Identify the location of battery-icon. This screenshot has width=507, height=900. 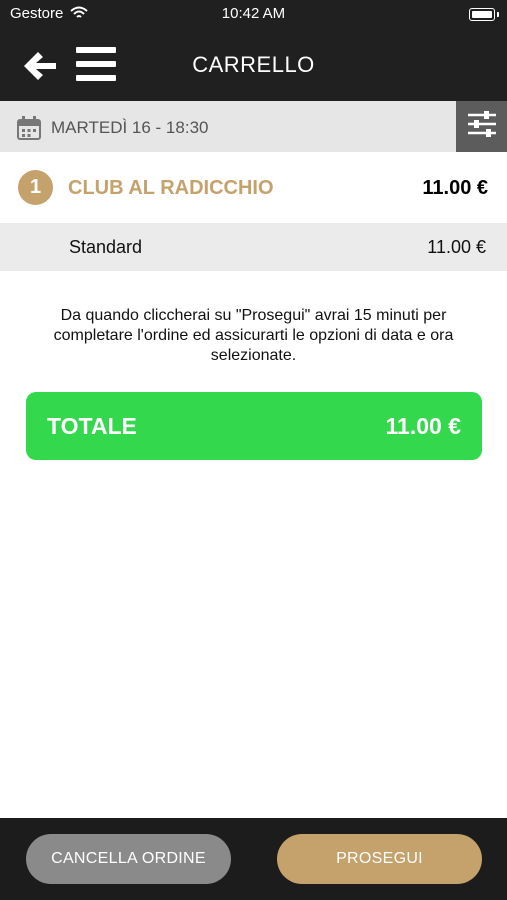
(484, 14).